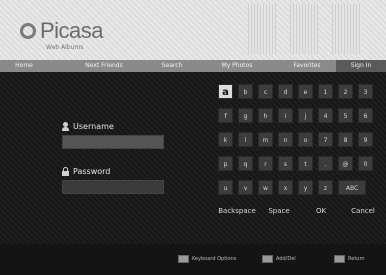  I want to click on key-9: 9, so click(365, 139).